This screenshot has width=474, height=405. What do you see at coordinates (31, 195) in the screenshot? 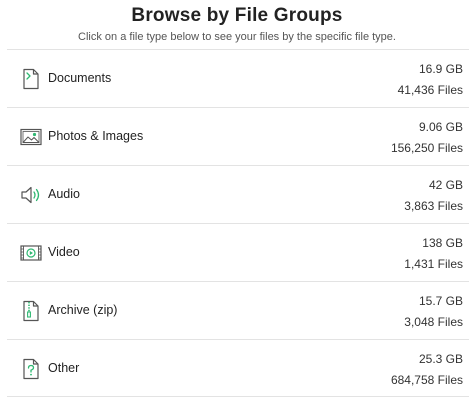
I see `speaker-icon` at bounding box center [31, 195].